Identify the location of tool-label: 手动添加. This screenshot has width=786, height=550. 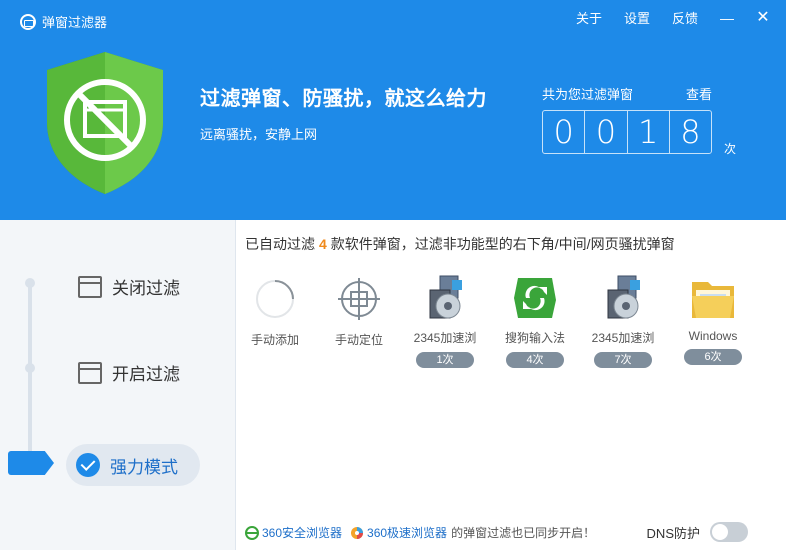
(274, 340).